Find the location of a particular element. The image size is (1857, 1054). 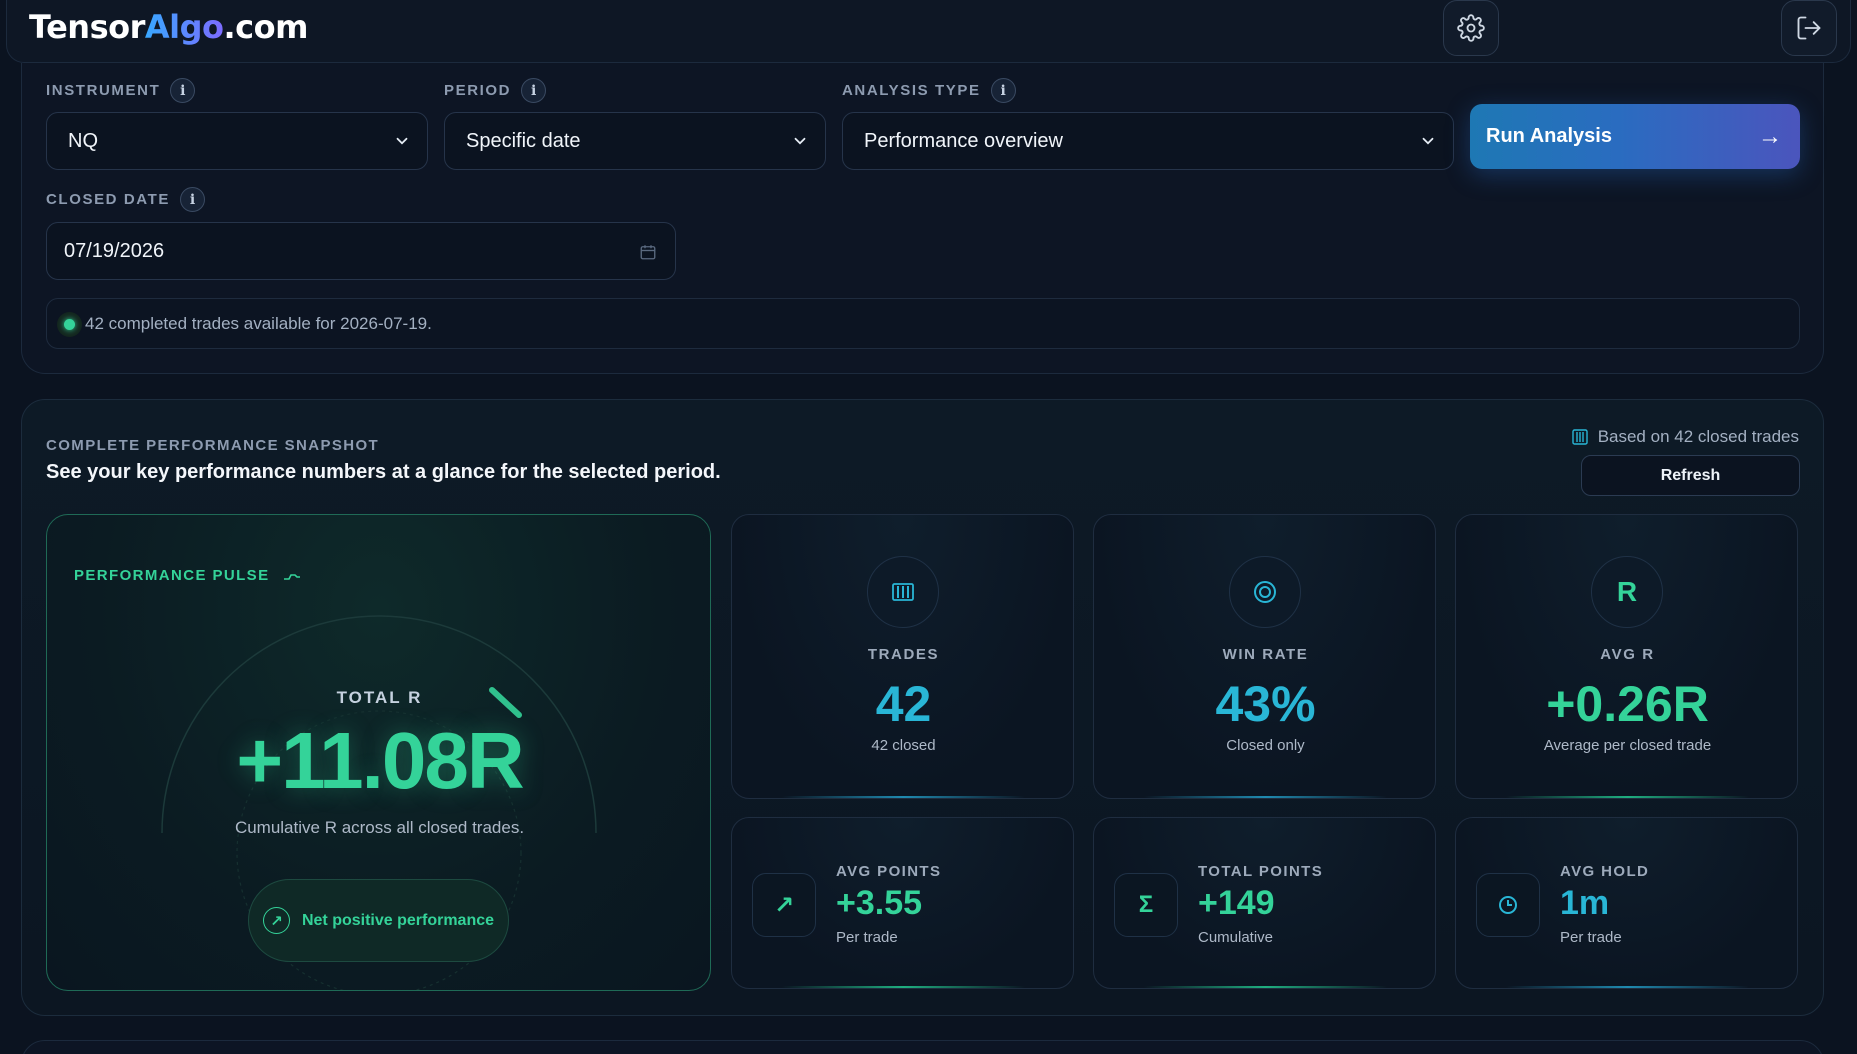

stat-value: +3.55 is located at coordinates (879, 903).